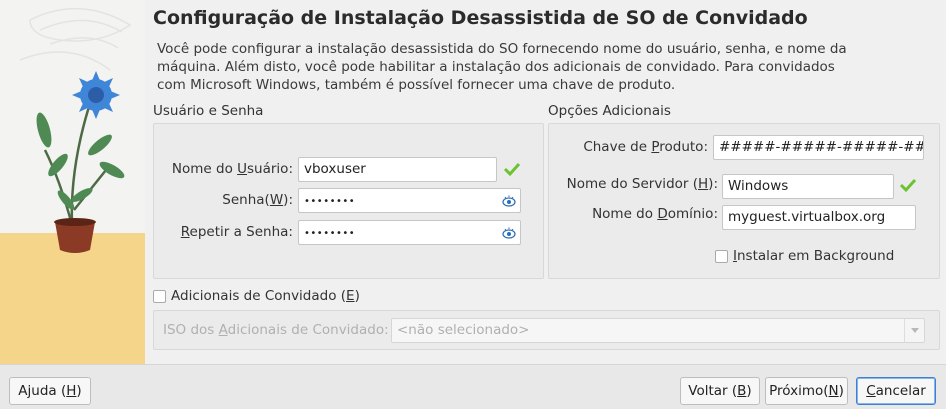 This screenshot has width=946, height=409. Describe the element at coordinates (397, 169) in the screenshot. I see `username-field: vboxuser` at that location.